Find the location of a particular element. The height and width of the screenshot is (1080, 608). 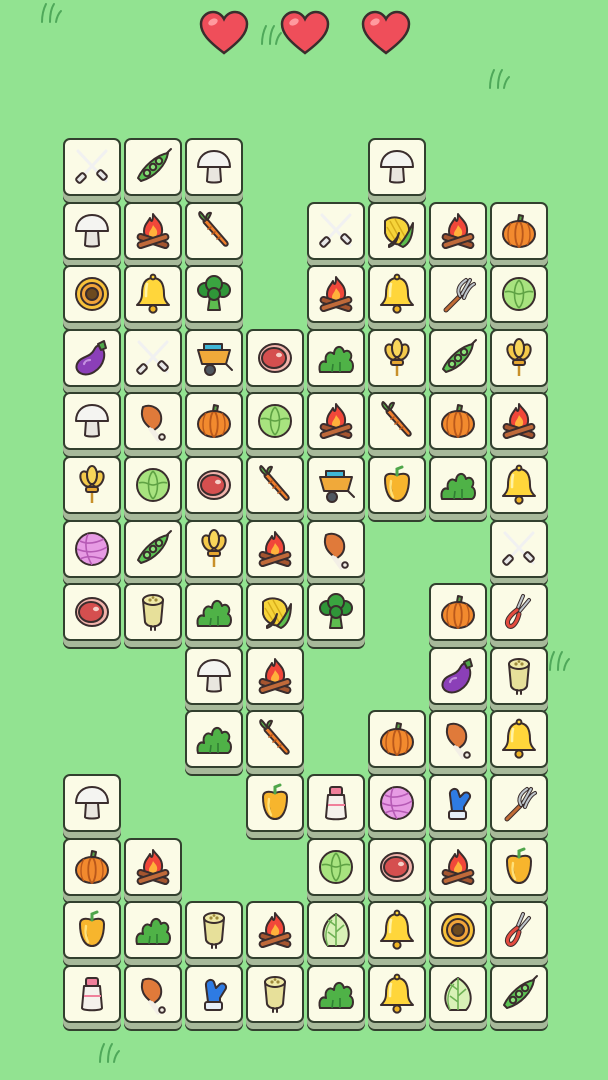

lotus-root-icon is located at coordinates (153, 612).